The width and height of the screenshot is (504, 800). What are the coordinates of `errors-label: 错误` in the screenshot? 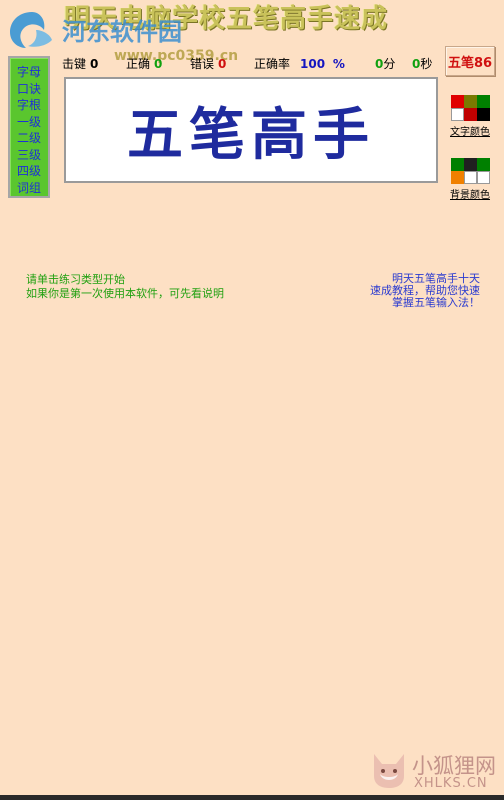 It's located at (202, 64).